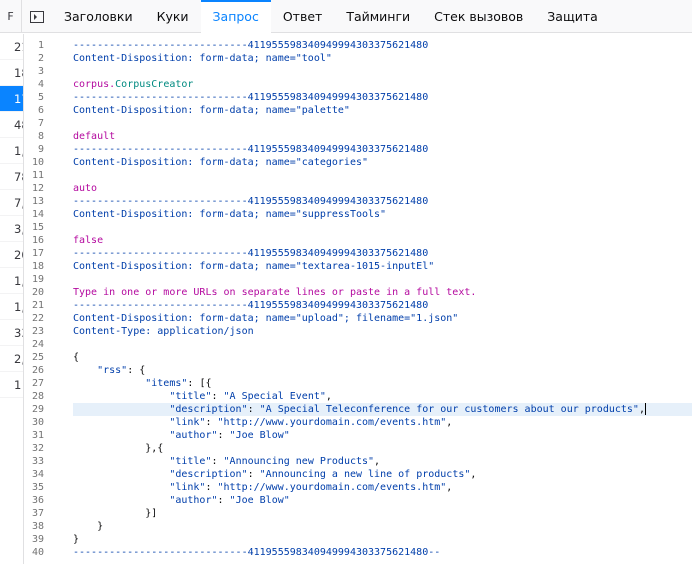 This screenshot has height=564, width=692. What do you see at coordinates (37, 253) in the screenshot?
I see `line-number: 17` at bounding box center [37, 253].